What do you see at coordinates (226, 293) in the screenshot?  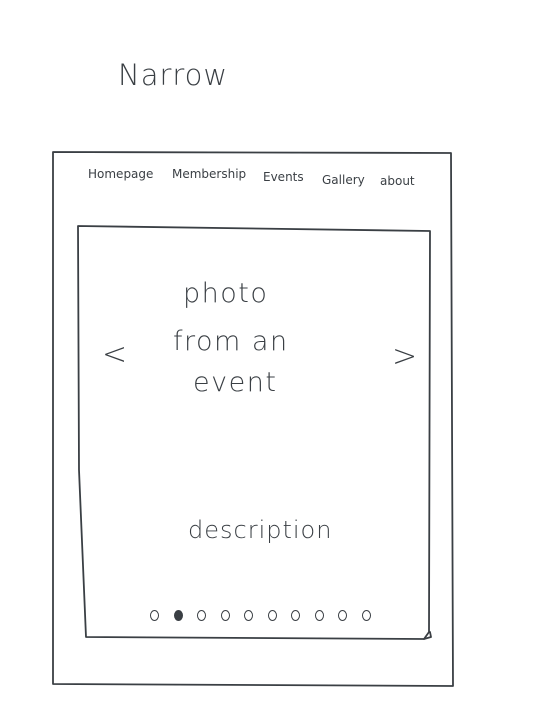 I see `photo-placeholder-line: photo` at bounding box center [226, 293].